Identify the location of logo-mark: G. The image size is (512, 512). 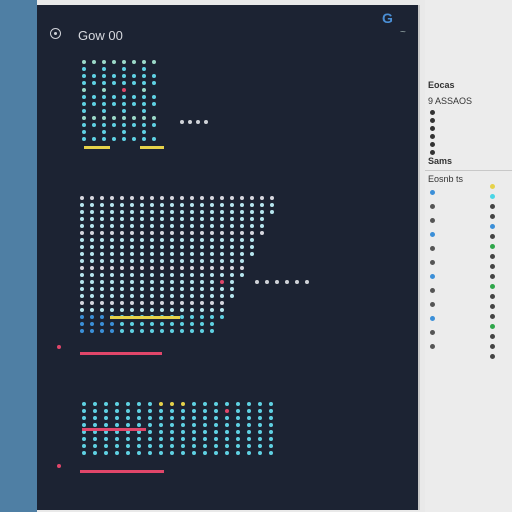
(387, 18).